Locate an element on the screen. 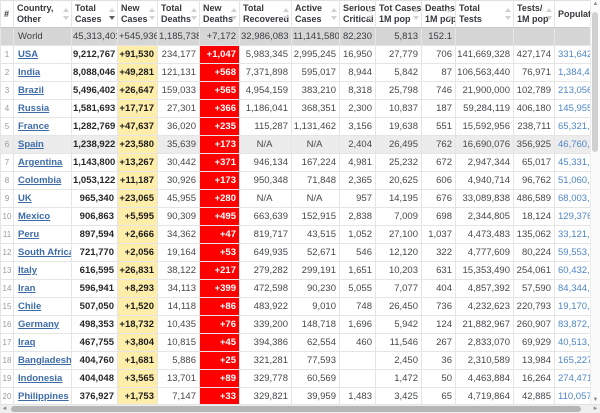 This screenshot has width=600, height=413. cell-recovered: 950,348 is located at coordinates (265, 180).